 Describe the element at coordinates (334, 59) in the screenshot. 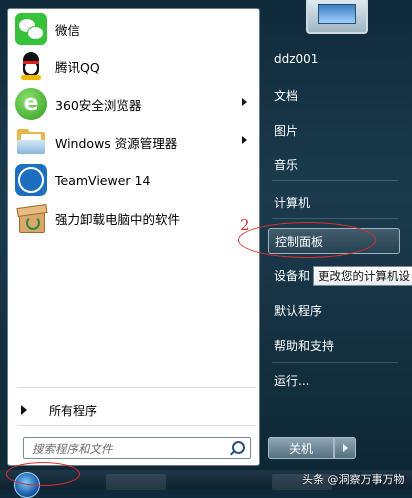

I see `right-item-user: ddz001` at that location.